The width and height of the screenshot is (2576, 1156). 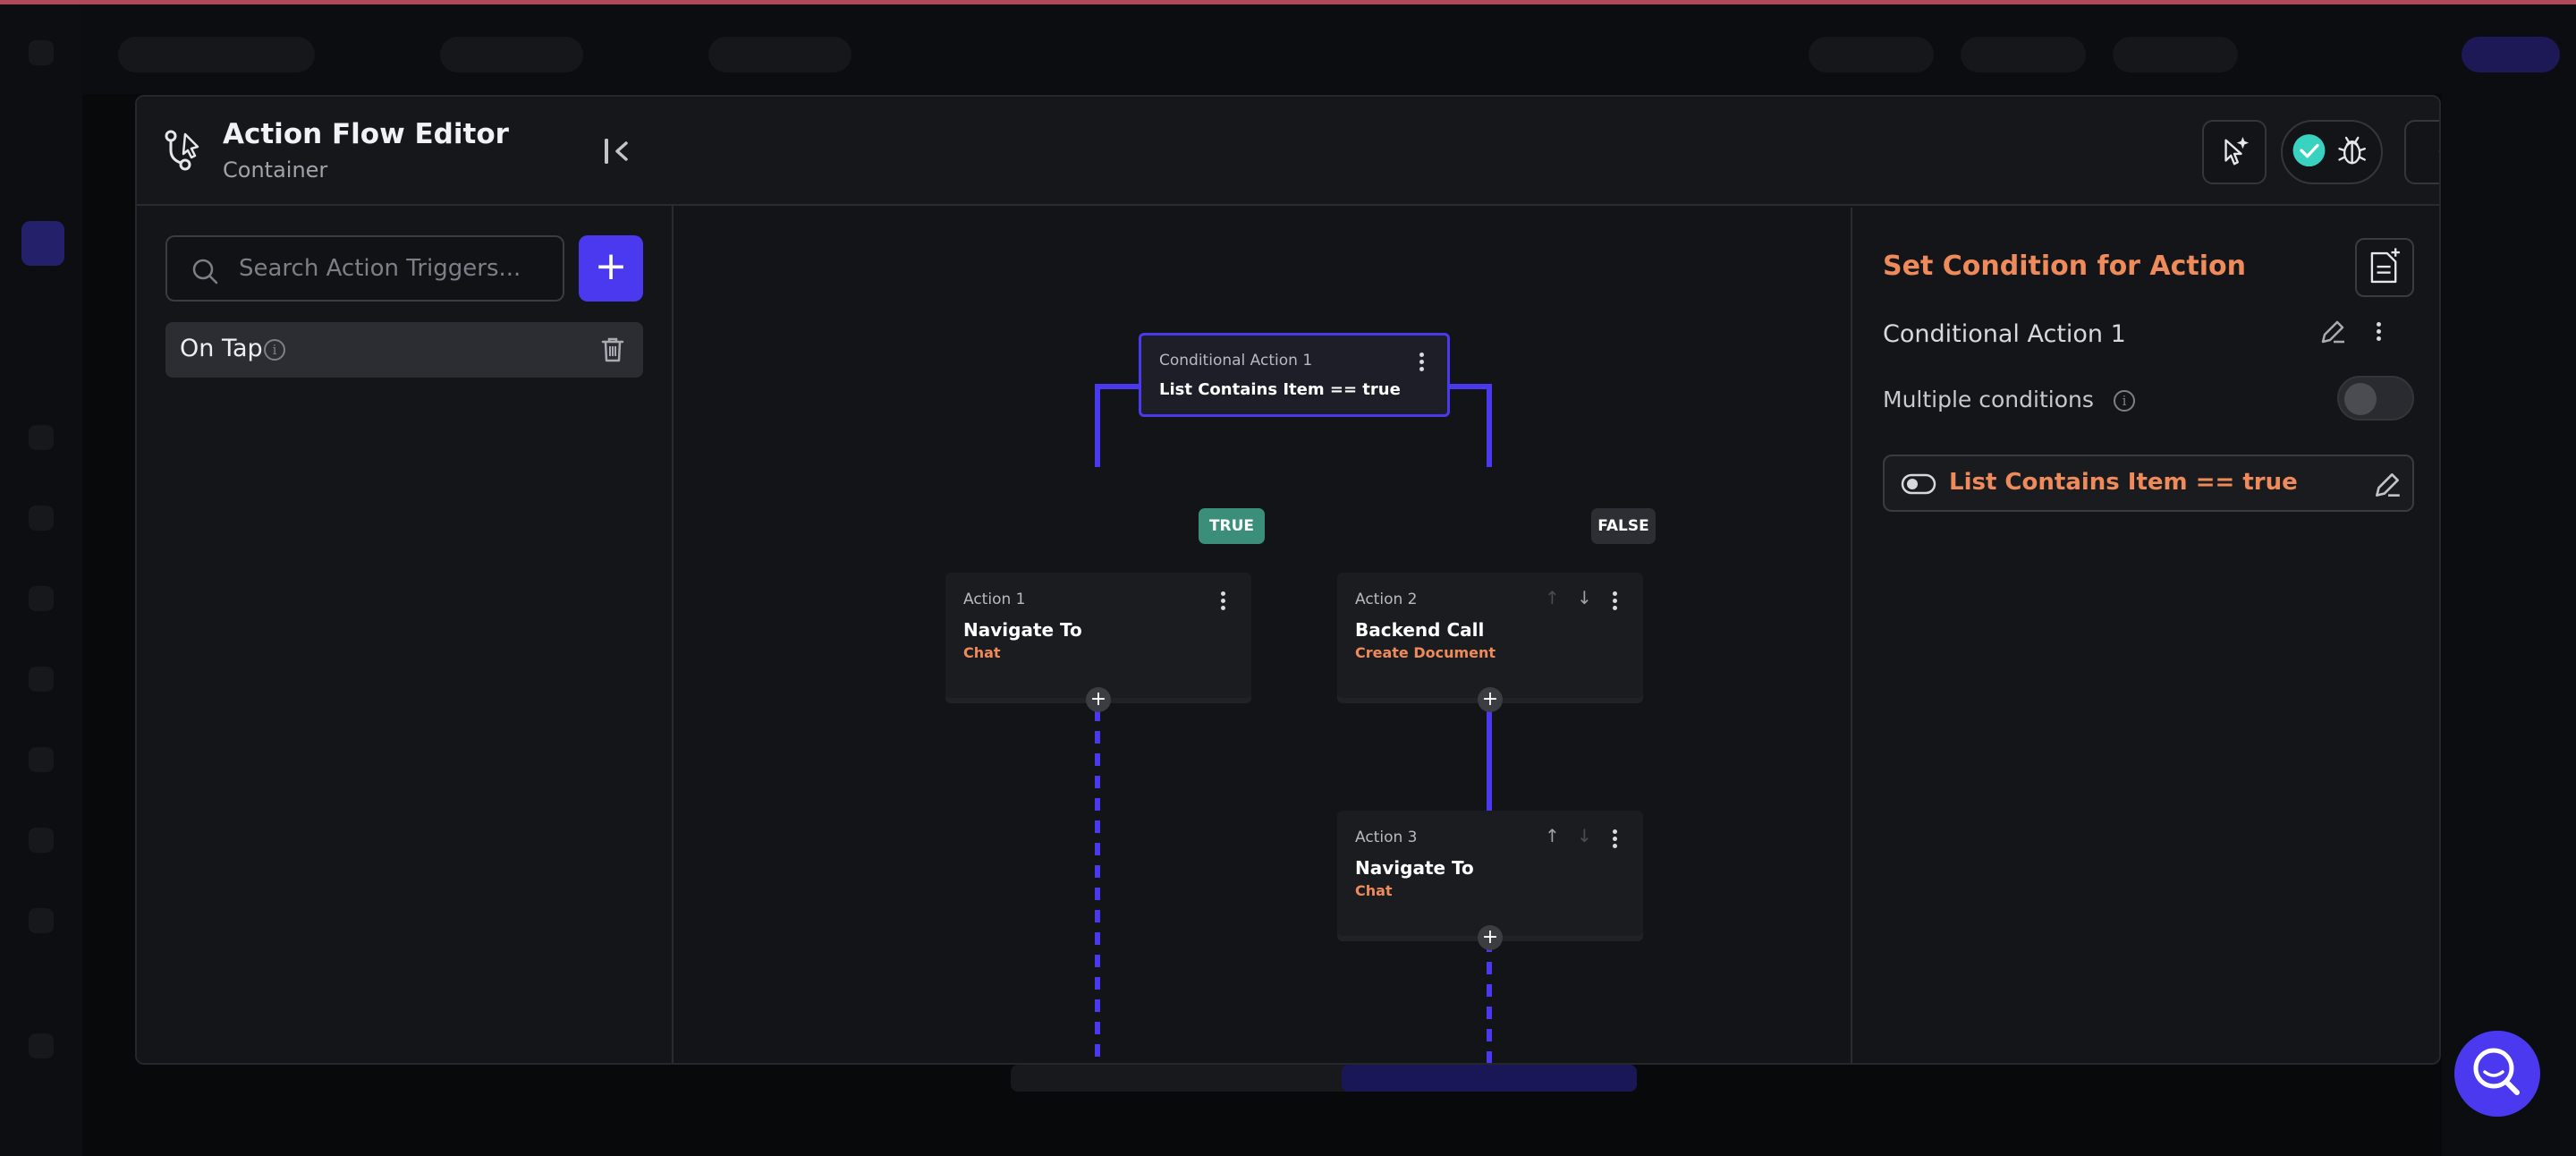 What do you see at coordinates (275, 170) in the screenshot?
I see `page-subtitle: Container` at bounding box center [275, 170].